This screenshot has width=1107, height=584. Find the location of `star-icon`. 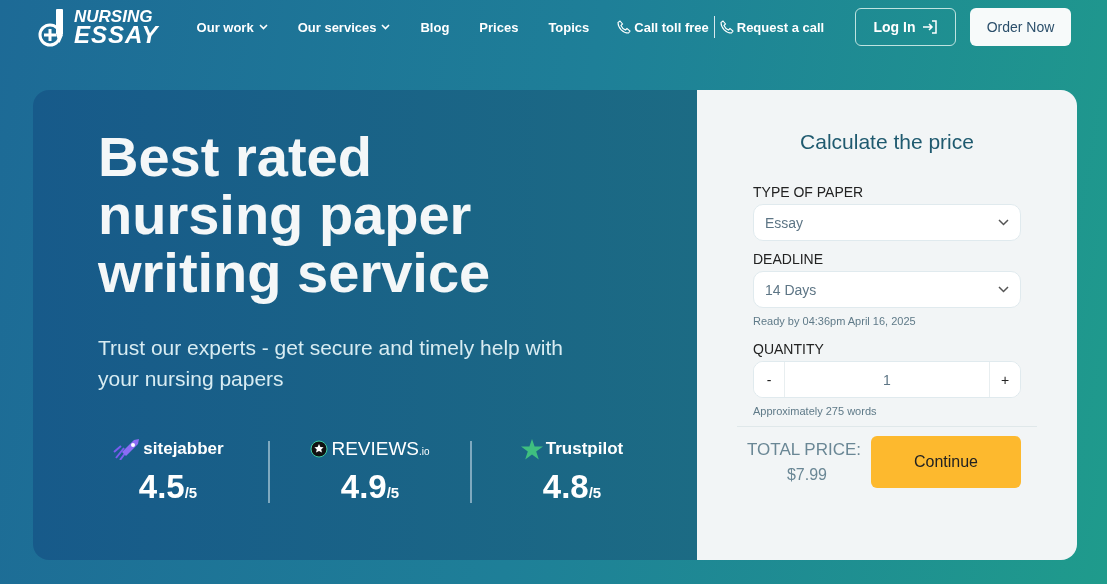

star-icon is located at coordinates (531, 449).